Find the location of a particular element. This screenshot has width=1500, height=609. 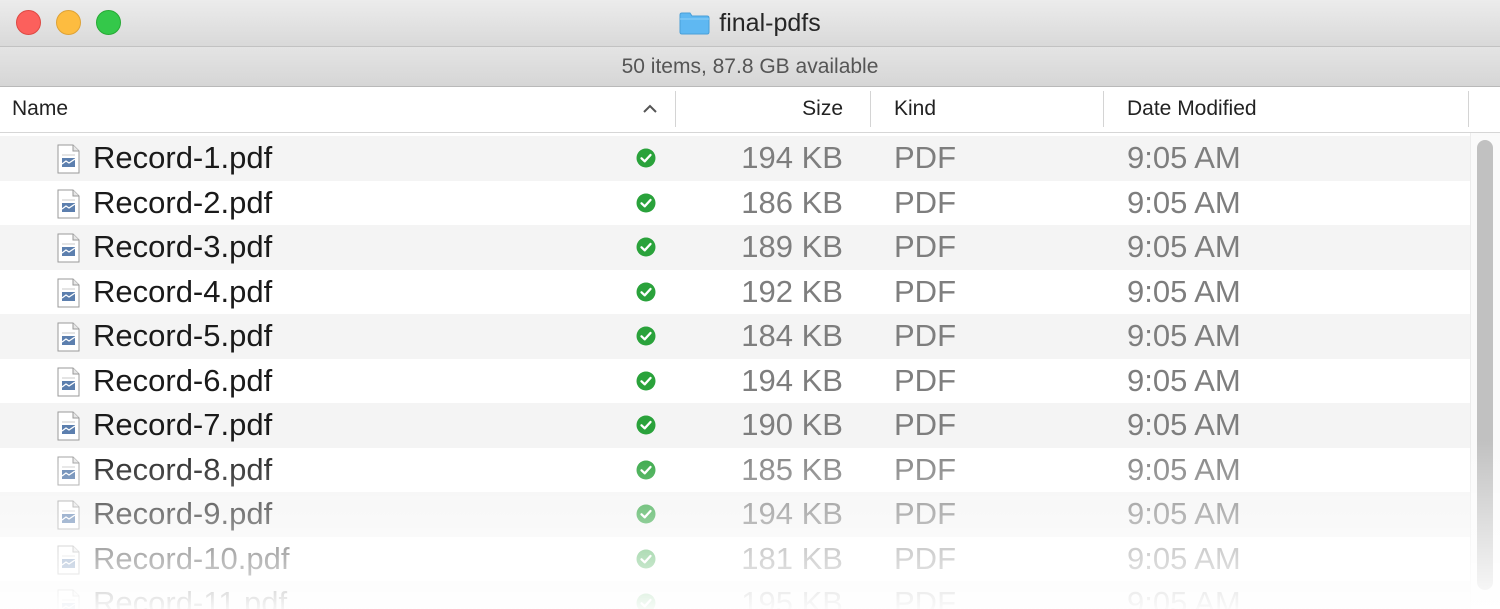

window-title: final-pdfs is located at coordinates (750, 23).